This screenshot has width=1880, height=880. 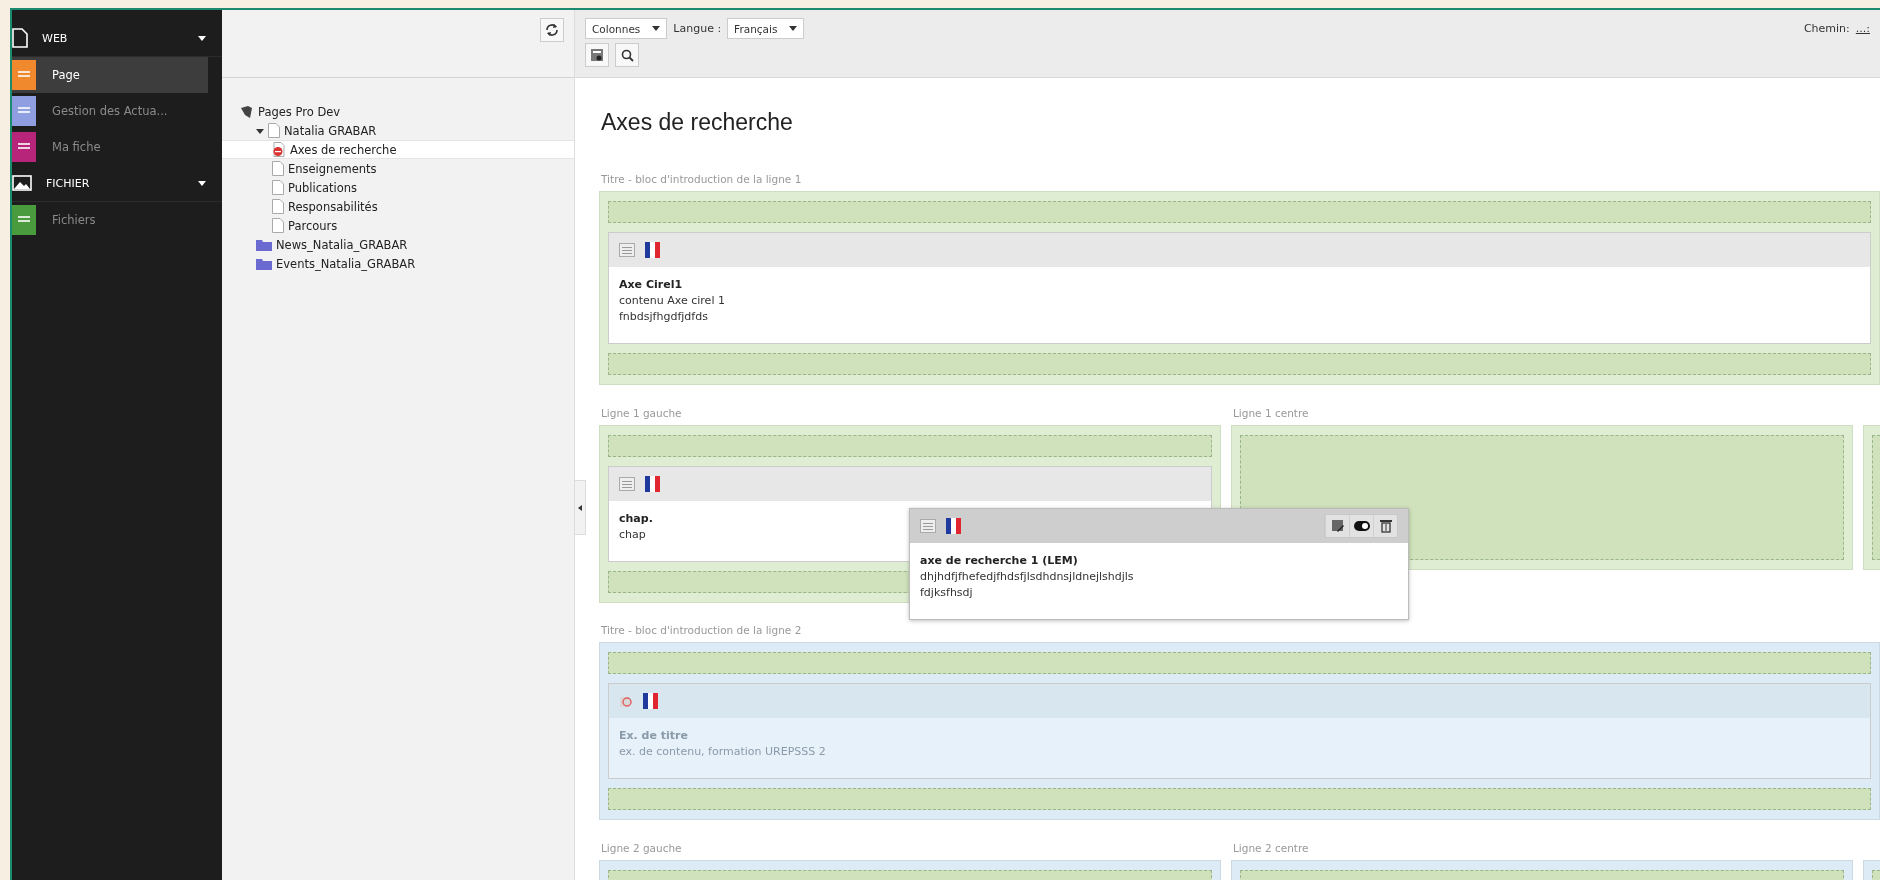 I want to click on column-label: Ligne 1 gauche, so click(x=641, y=413).